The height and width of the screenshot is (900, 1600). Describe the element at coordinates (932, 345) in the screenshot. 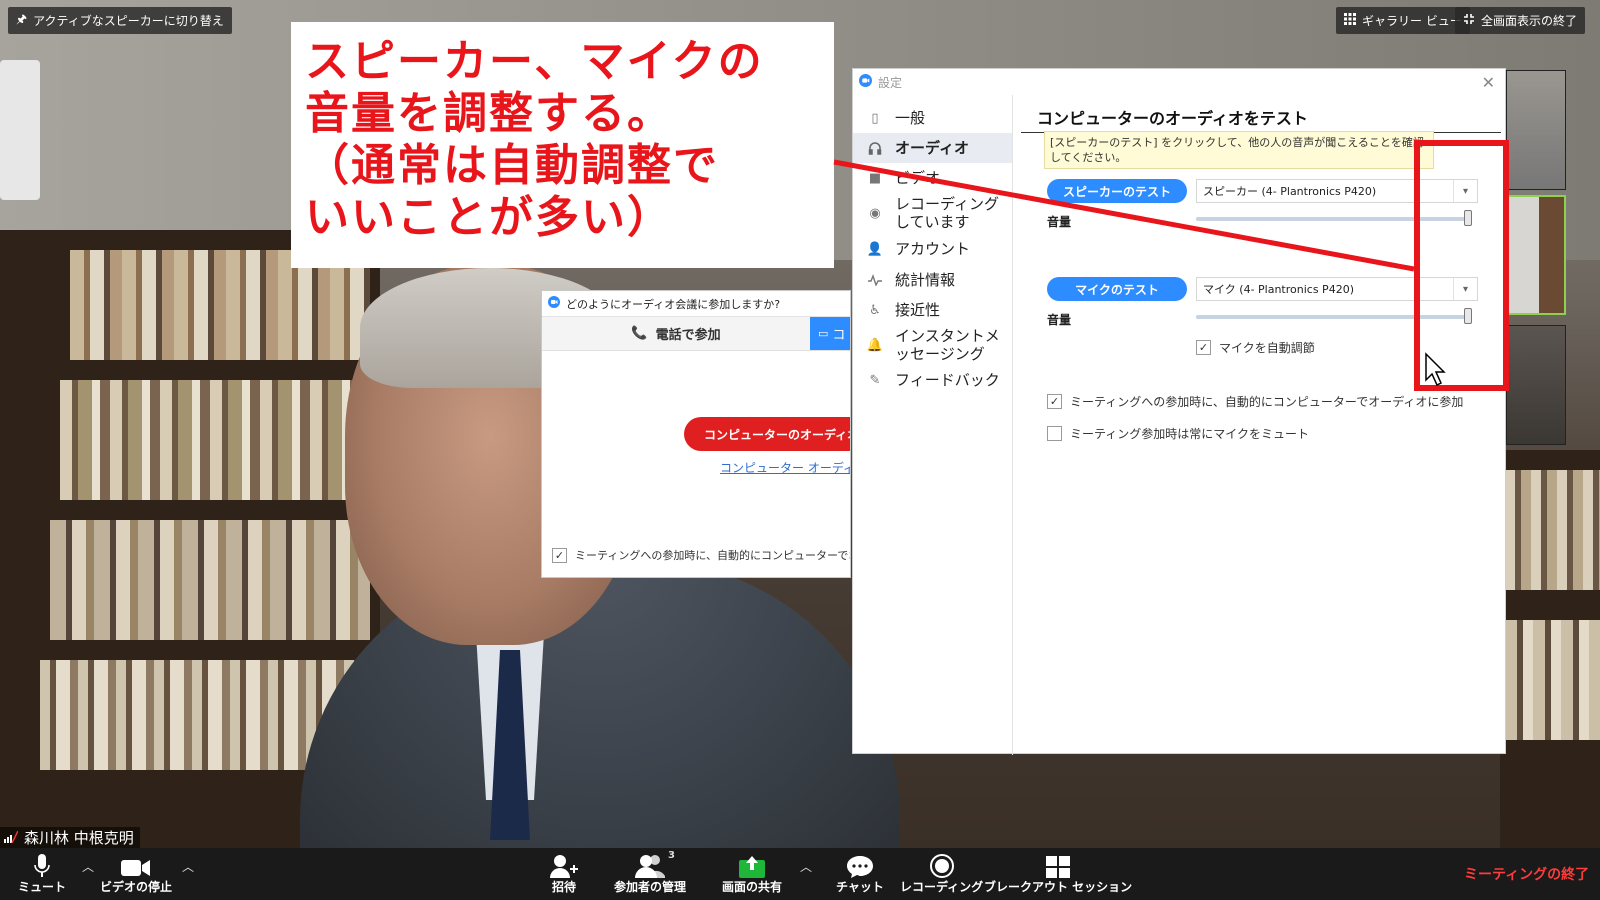

I see `sidebar-item-instant-messaging: 🔔 インスタントメッセージング` at that location.